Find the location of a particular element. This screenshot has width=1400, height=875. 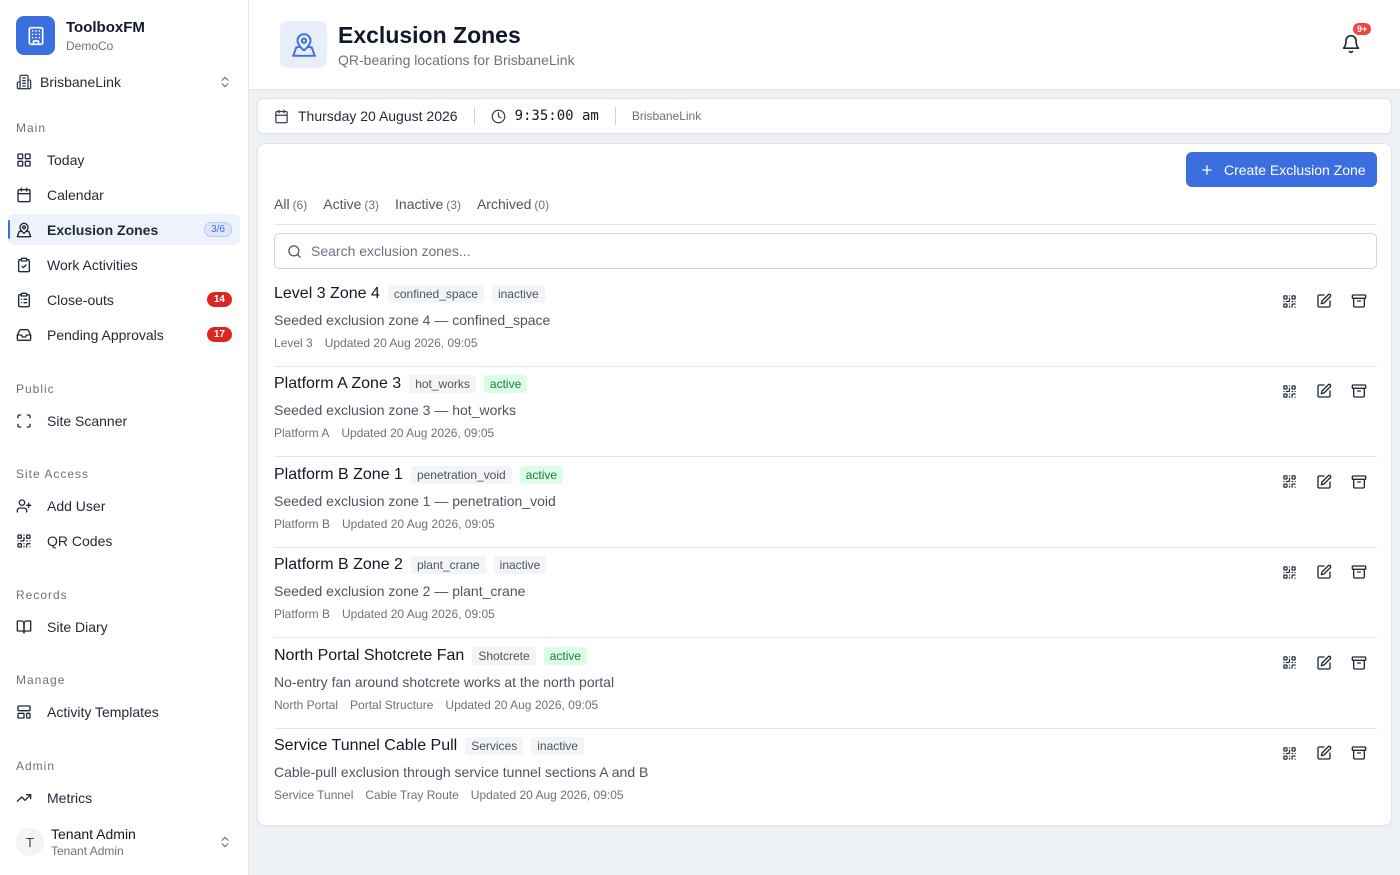

sidebar-item-pending-approvals: Pending Approvals 17 is located at coordinates (124, 334).